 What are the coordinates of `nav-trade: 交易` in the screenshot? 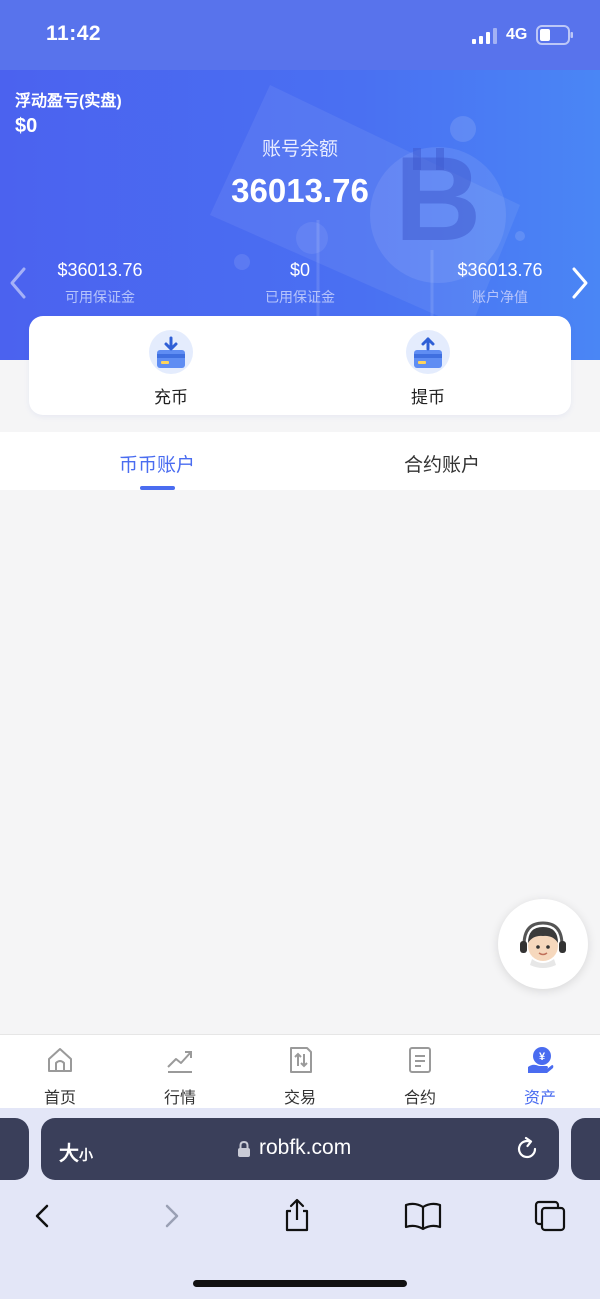 It's located at (300, 1076).